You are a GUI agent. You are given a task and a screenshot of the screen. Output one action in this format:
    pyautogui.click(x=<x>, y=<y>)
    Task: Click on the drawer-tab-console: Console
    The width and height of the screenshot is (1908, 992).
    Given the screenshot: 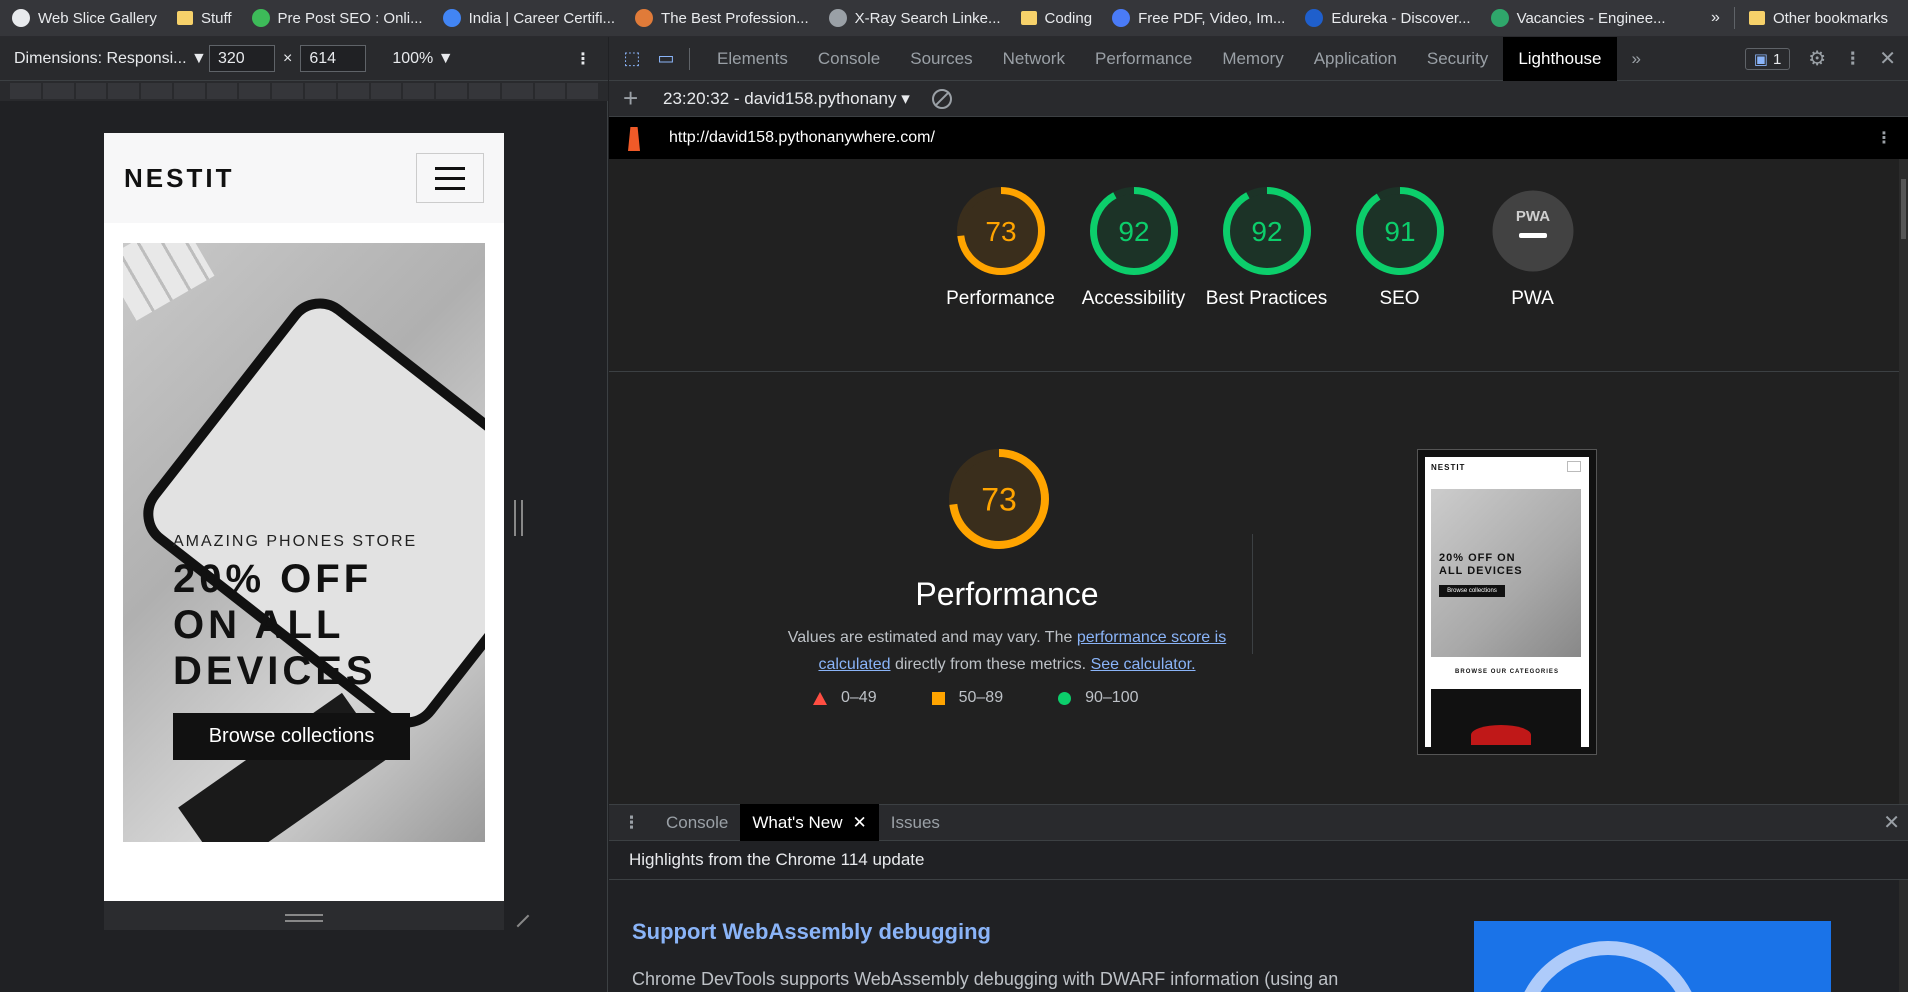 What is the action you would take?
    pyautogui.click(x=697, y=822)
    